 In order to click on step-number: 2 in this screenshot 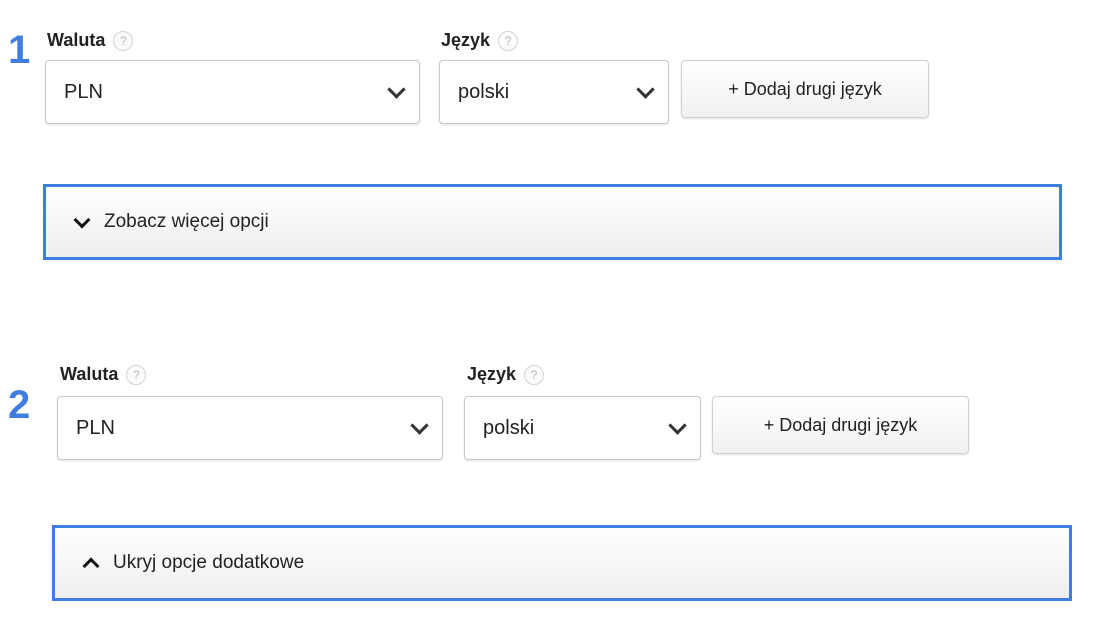, I will do `click(19, 405)`.